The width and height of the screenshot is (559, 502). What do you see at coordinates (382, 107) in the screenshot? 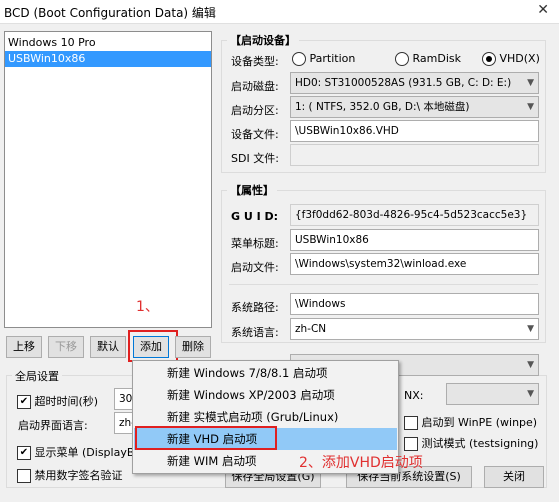
I see `boot-partition-value: 1: ( NTFS, 352.0 GB, D:\ 本地磁盘)` at bounding box center [382, 107].